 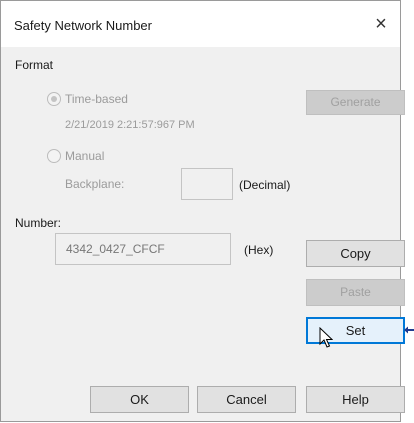 What do you see at coordinates (355, 292) in the screenshot?
I see `paste-button: Paste` at bounding box center [355, 292].